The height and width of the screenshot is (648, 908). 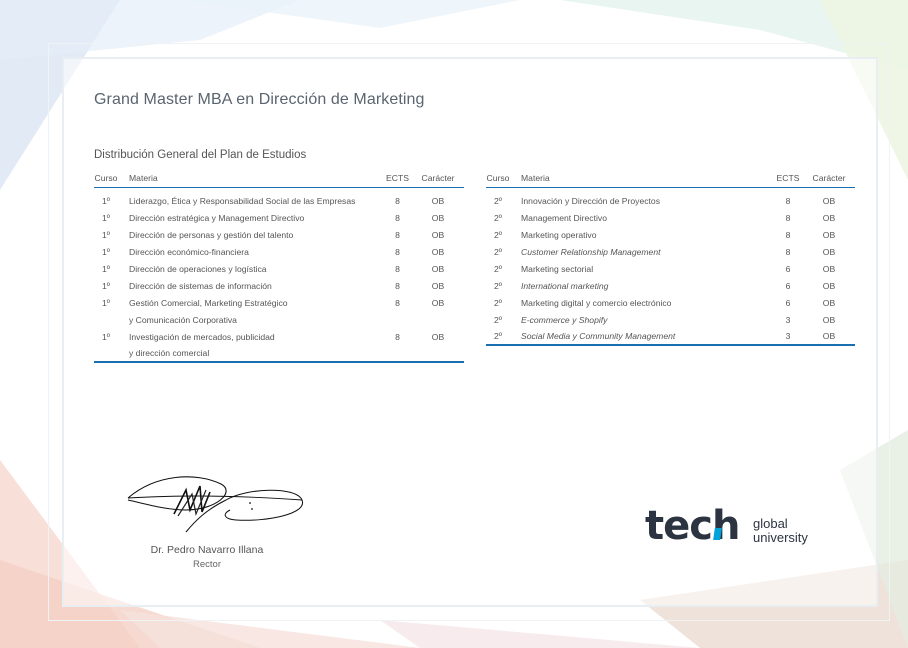 I want to click on table-row: y Comunicación Corporativa, so click(x=279, y=319).